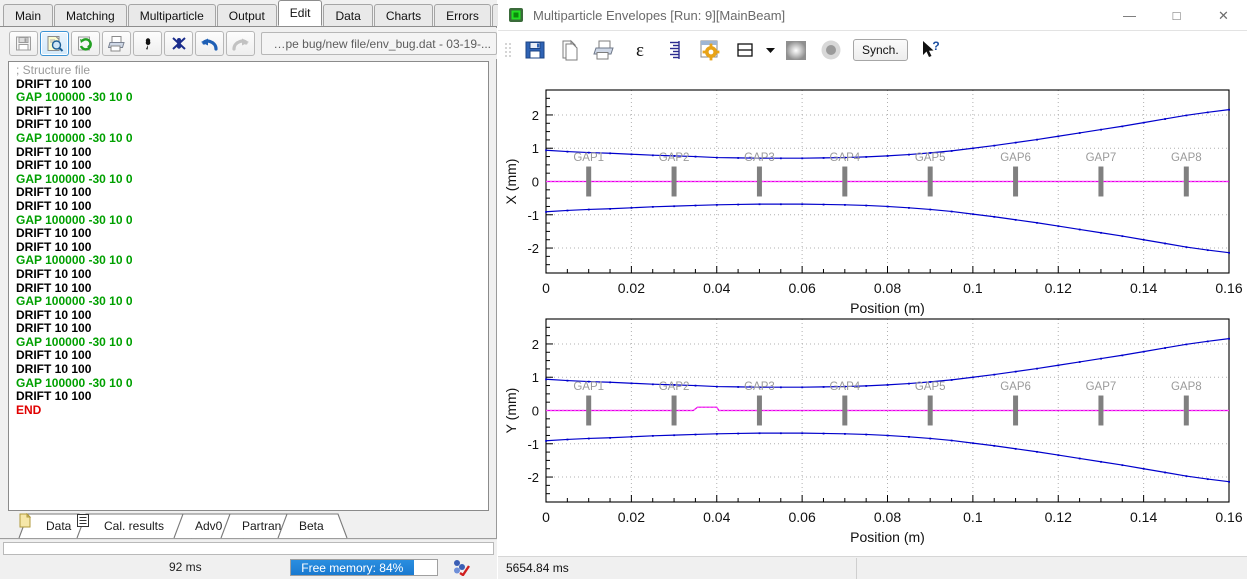  I want to click on uncomment-lines-button, so click(178, 43).